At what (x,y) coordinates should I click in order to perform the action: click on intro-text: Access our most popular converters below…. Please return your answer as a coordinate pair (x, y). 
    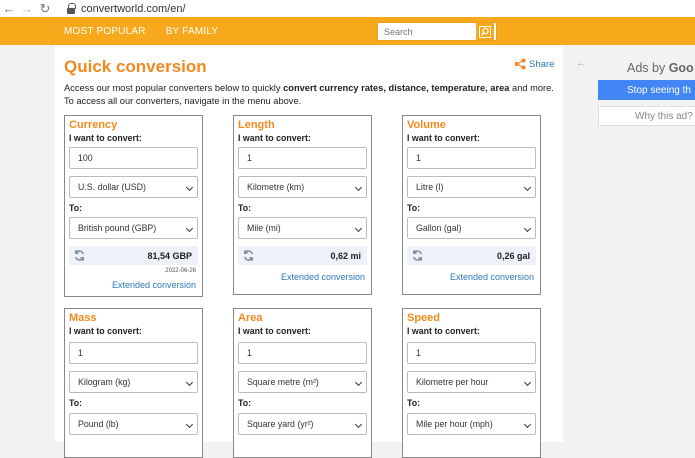
    Looking at the image, I should click on (309, 95).